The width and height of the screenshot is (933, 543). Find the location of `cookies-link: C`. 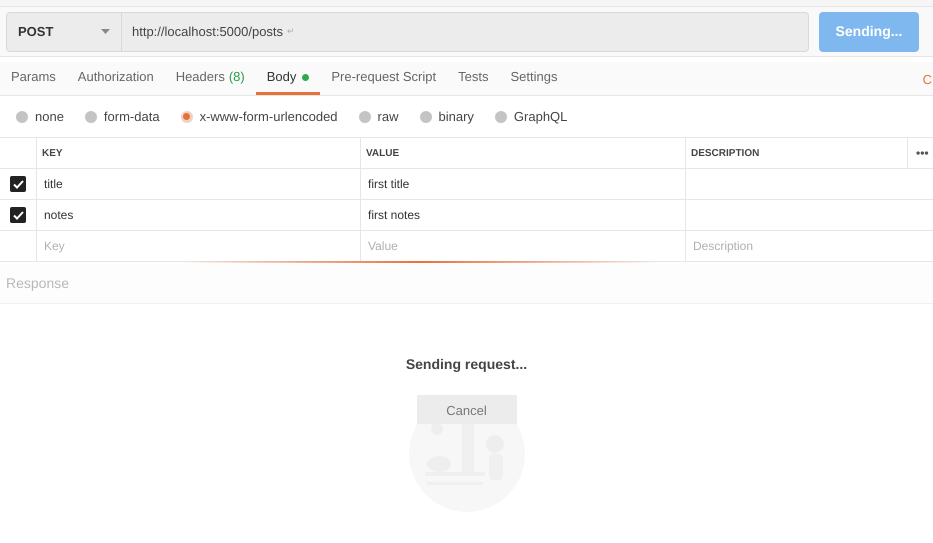

cookies-link: C is located at coordinates (927, 80).